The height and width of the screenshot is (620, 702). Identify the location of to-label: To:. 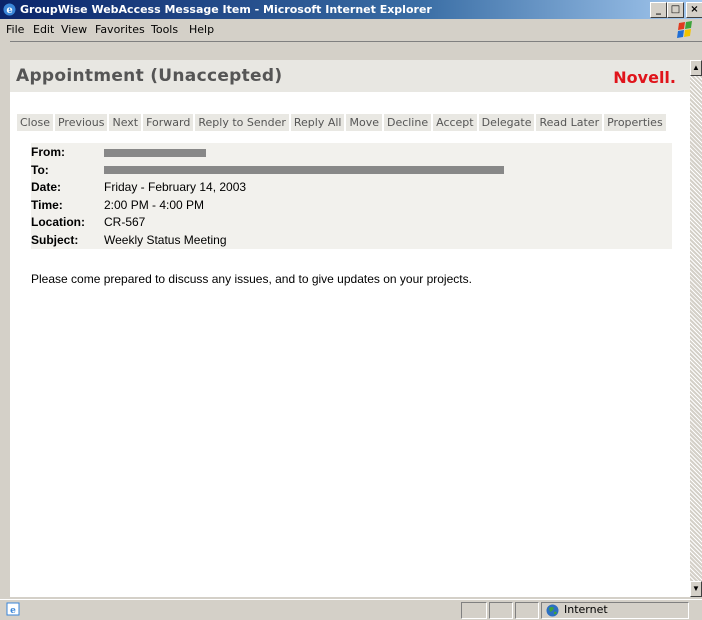
(40, 169).